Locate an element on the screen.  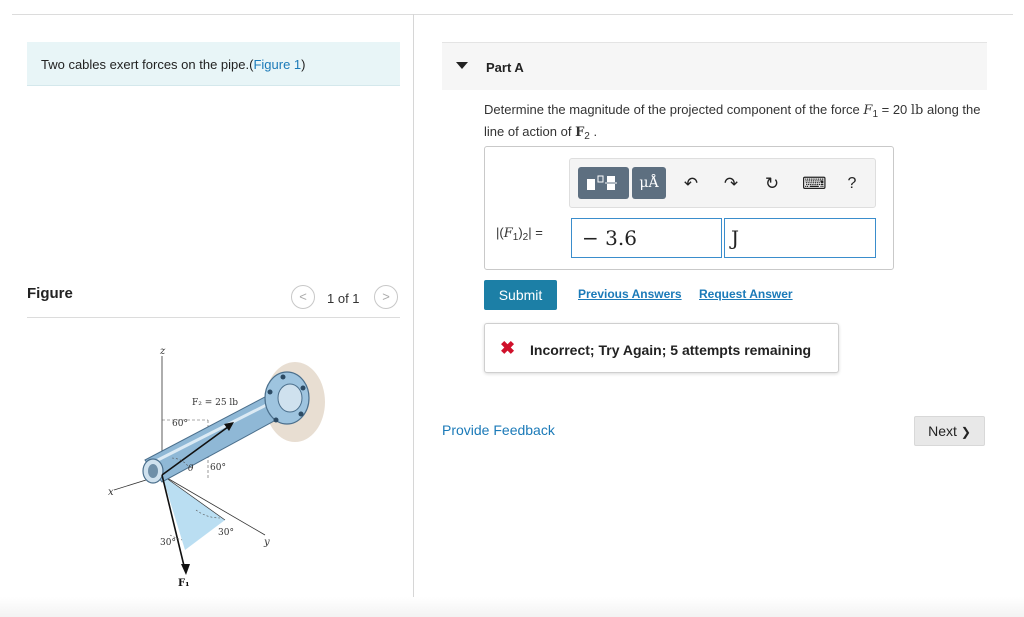
answer-value-field: − 3.6 is located at coordinates (646, 238).